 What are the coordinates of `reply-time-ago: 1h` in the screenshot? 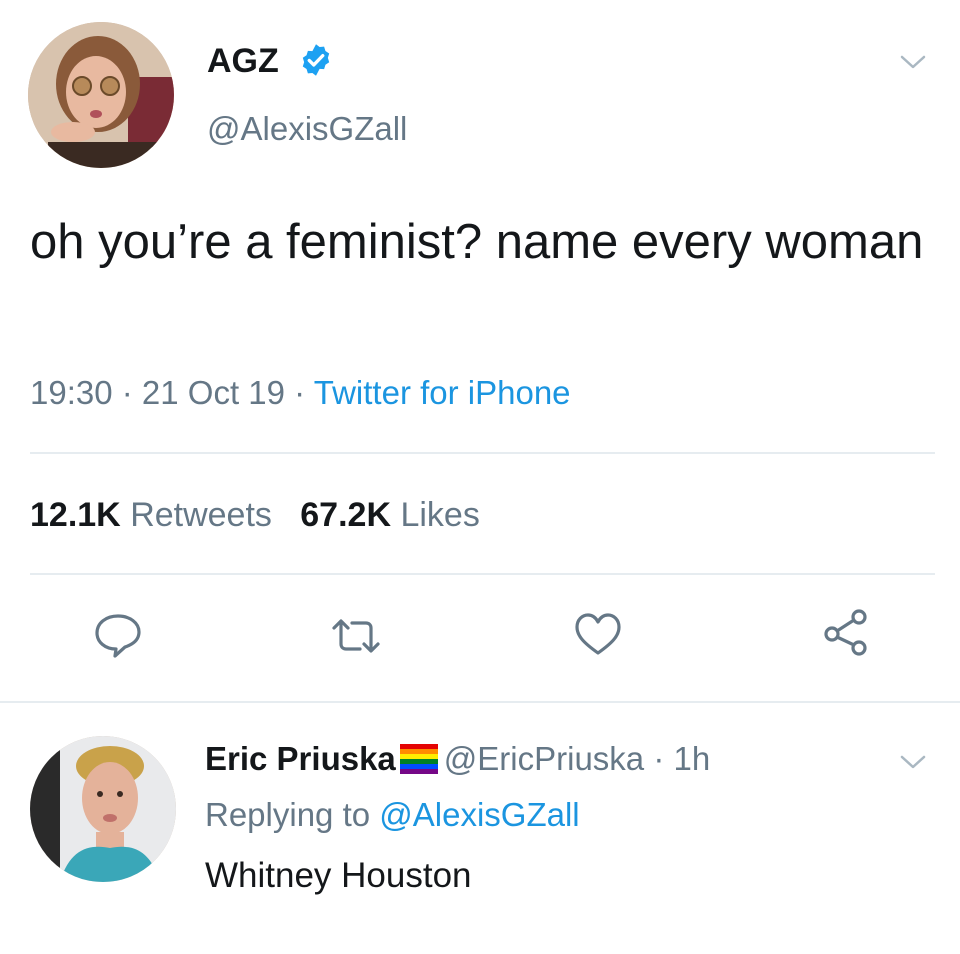 It's located at (691, 758).